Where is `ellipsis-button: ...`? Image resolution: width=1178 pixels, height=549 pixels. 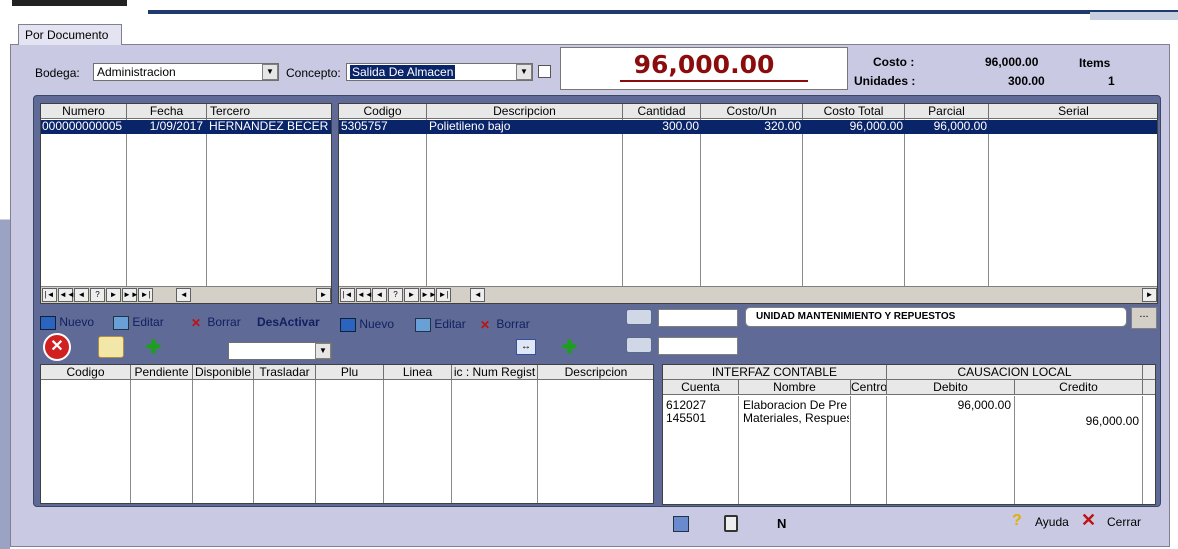 ellipsis-button: ... is located at coordinates (1144, 318).